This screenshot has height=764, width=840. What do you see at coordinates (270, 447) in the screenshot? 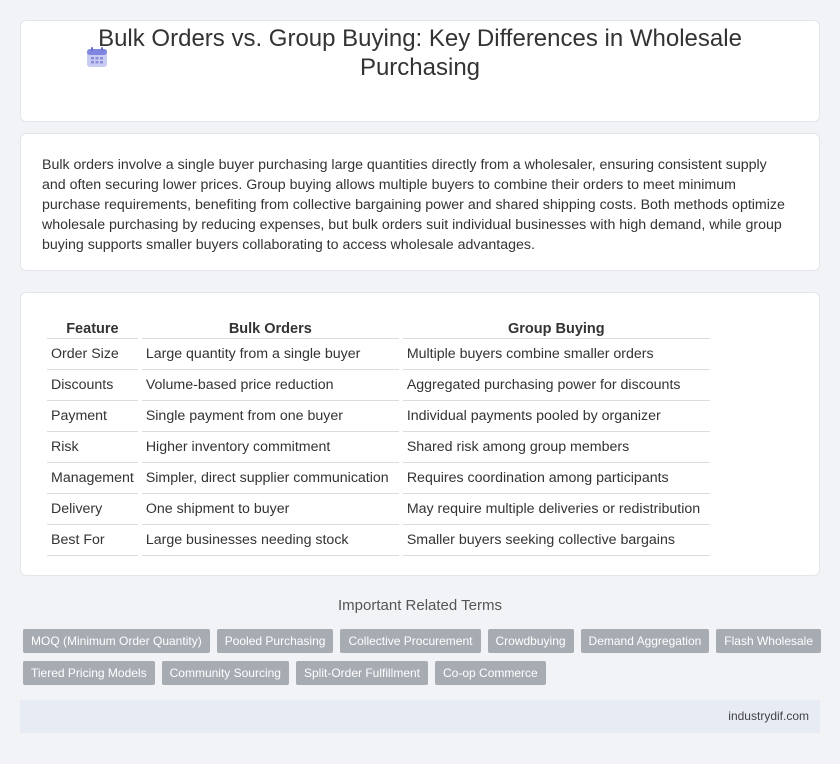
I see `bulk-cell: Higher inventory commitment` at bounding box center [270, 447].